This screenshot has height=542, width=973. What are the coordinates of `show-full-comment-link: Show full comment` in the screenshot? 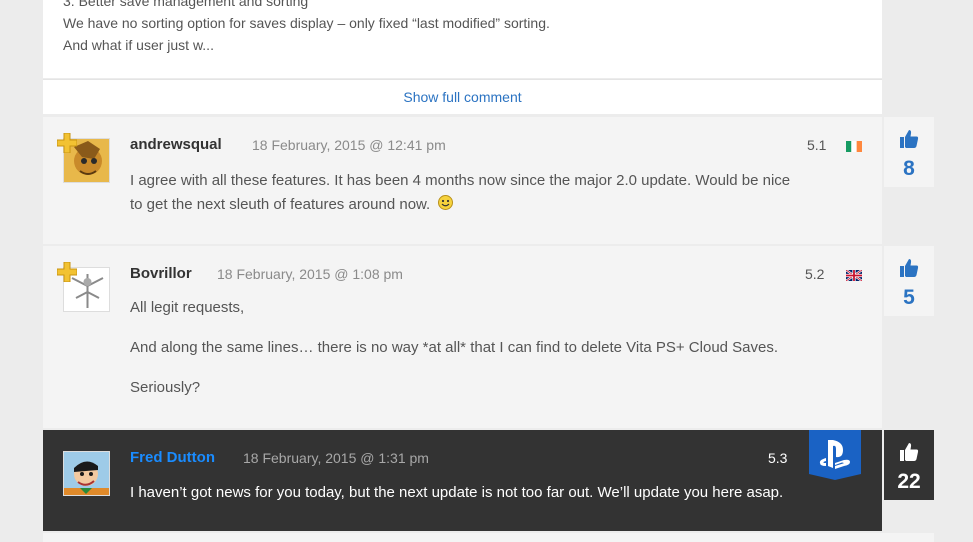 It's located at (462, 97).